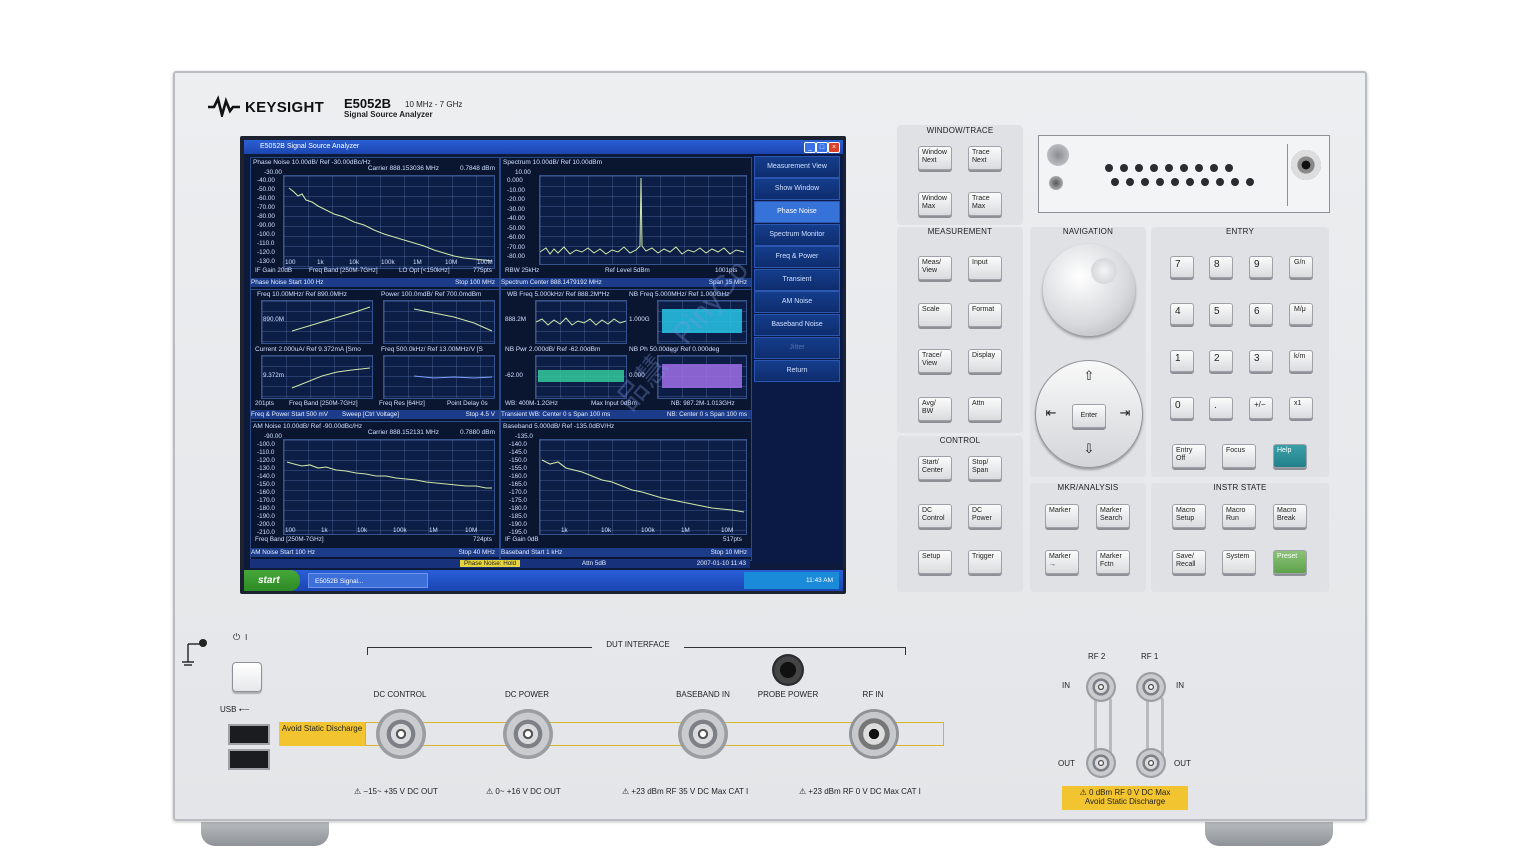  What do you see at coordinates (224, 108) in the screenshot?
I see `keysight-wave-icon` at bounding box center [224, 108].